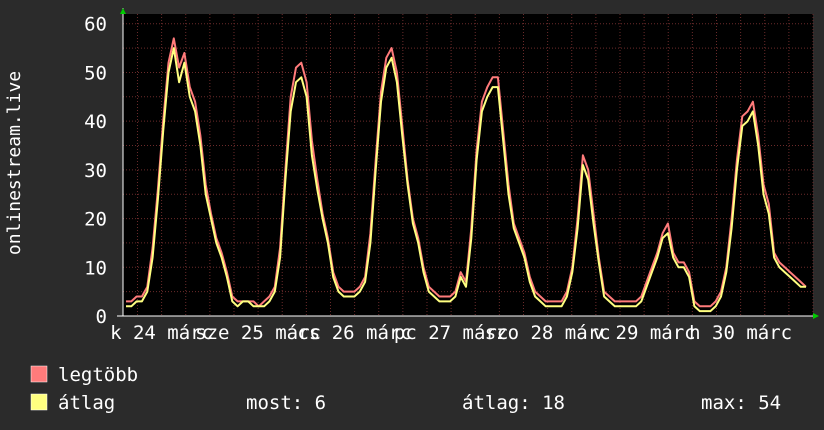  Describe the element at coordinates (39, 402) in the screenshot. I see `legend-swatch-avg` at that location.